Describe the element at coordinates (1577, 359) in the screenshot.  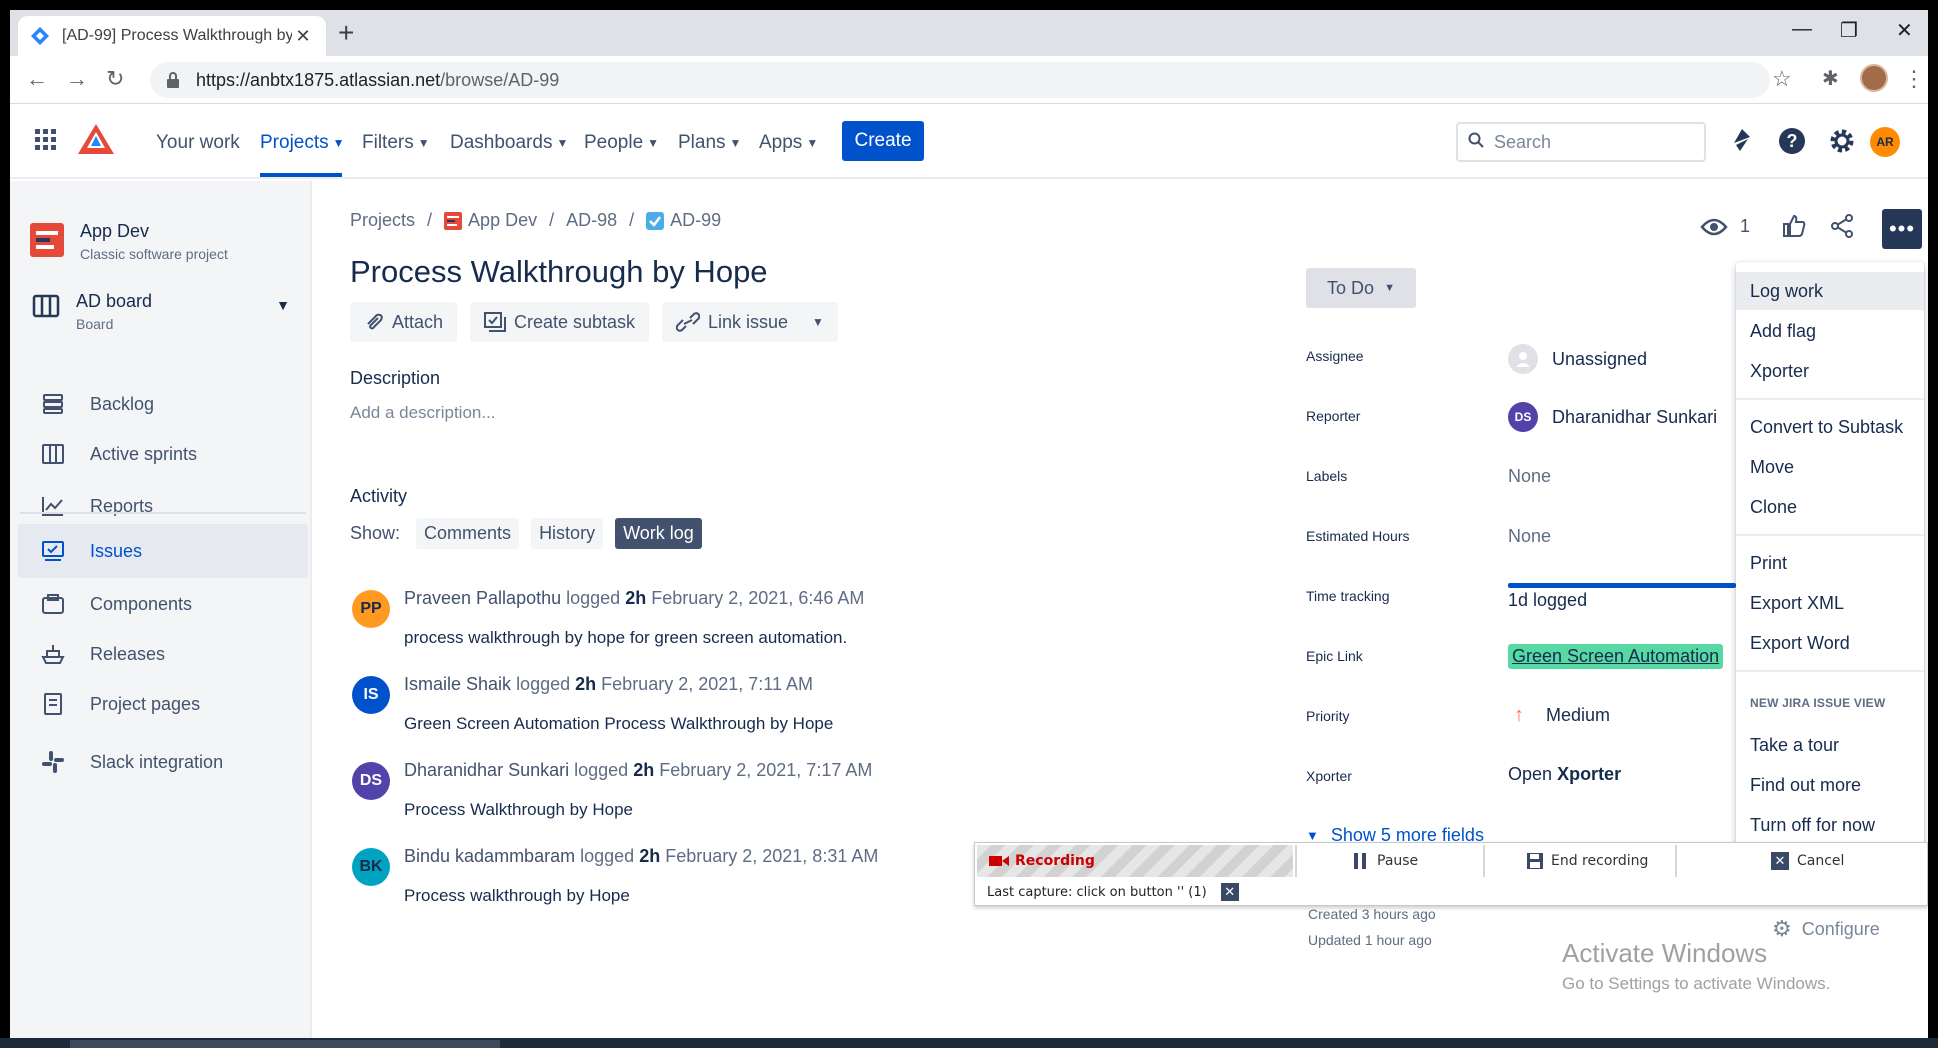
I see `assignee-value: Unassigned` at that location.